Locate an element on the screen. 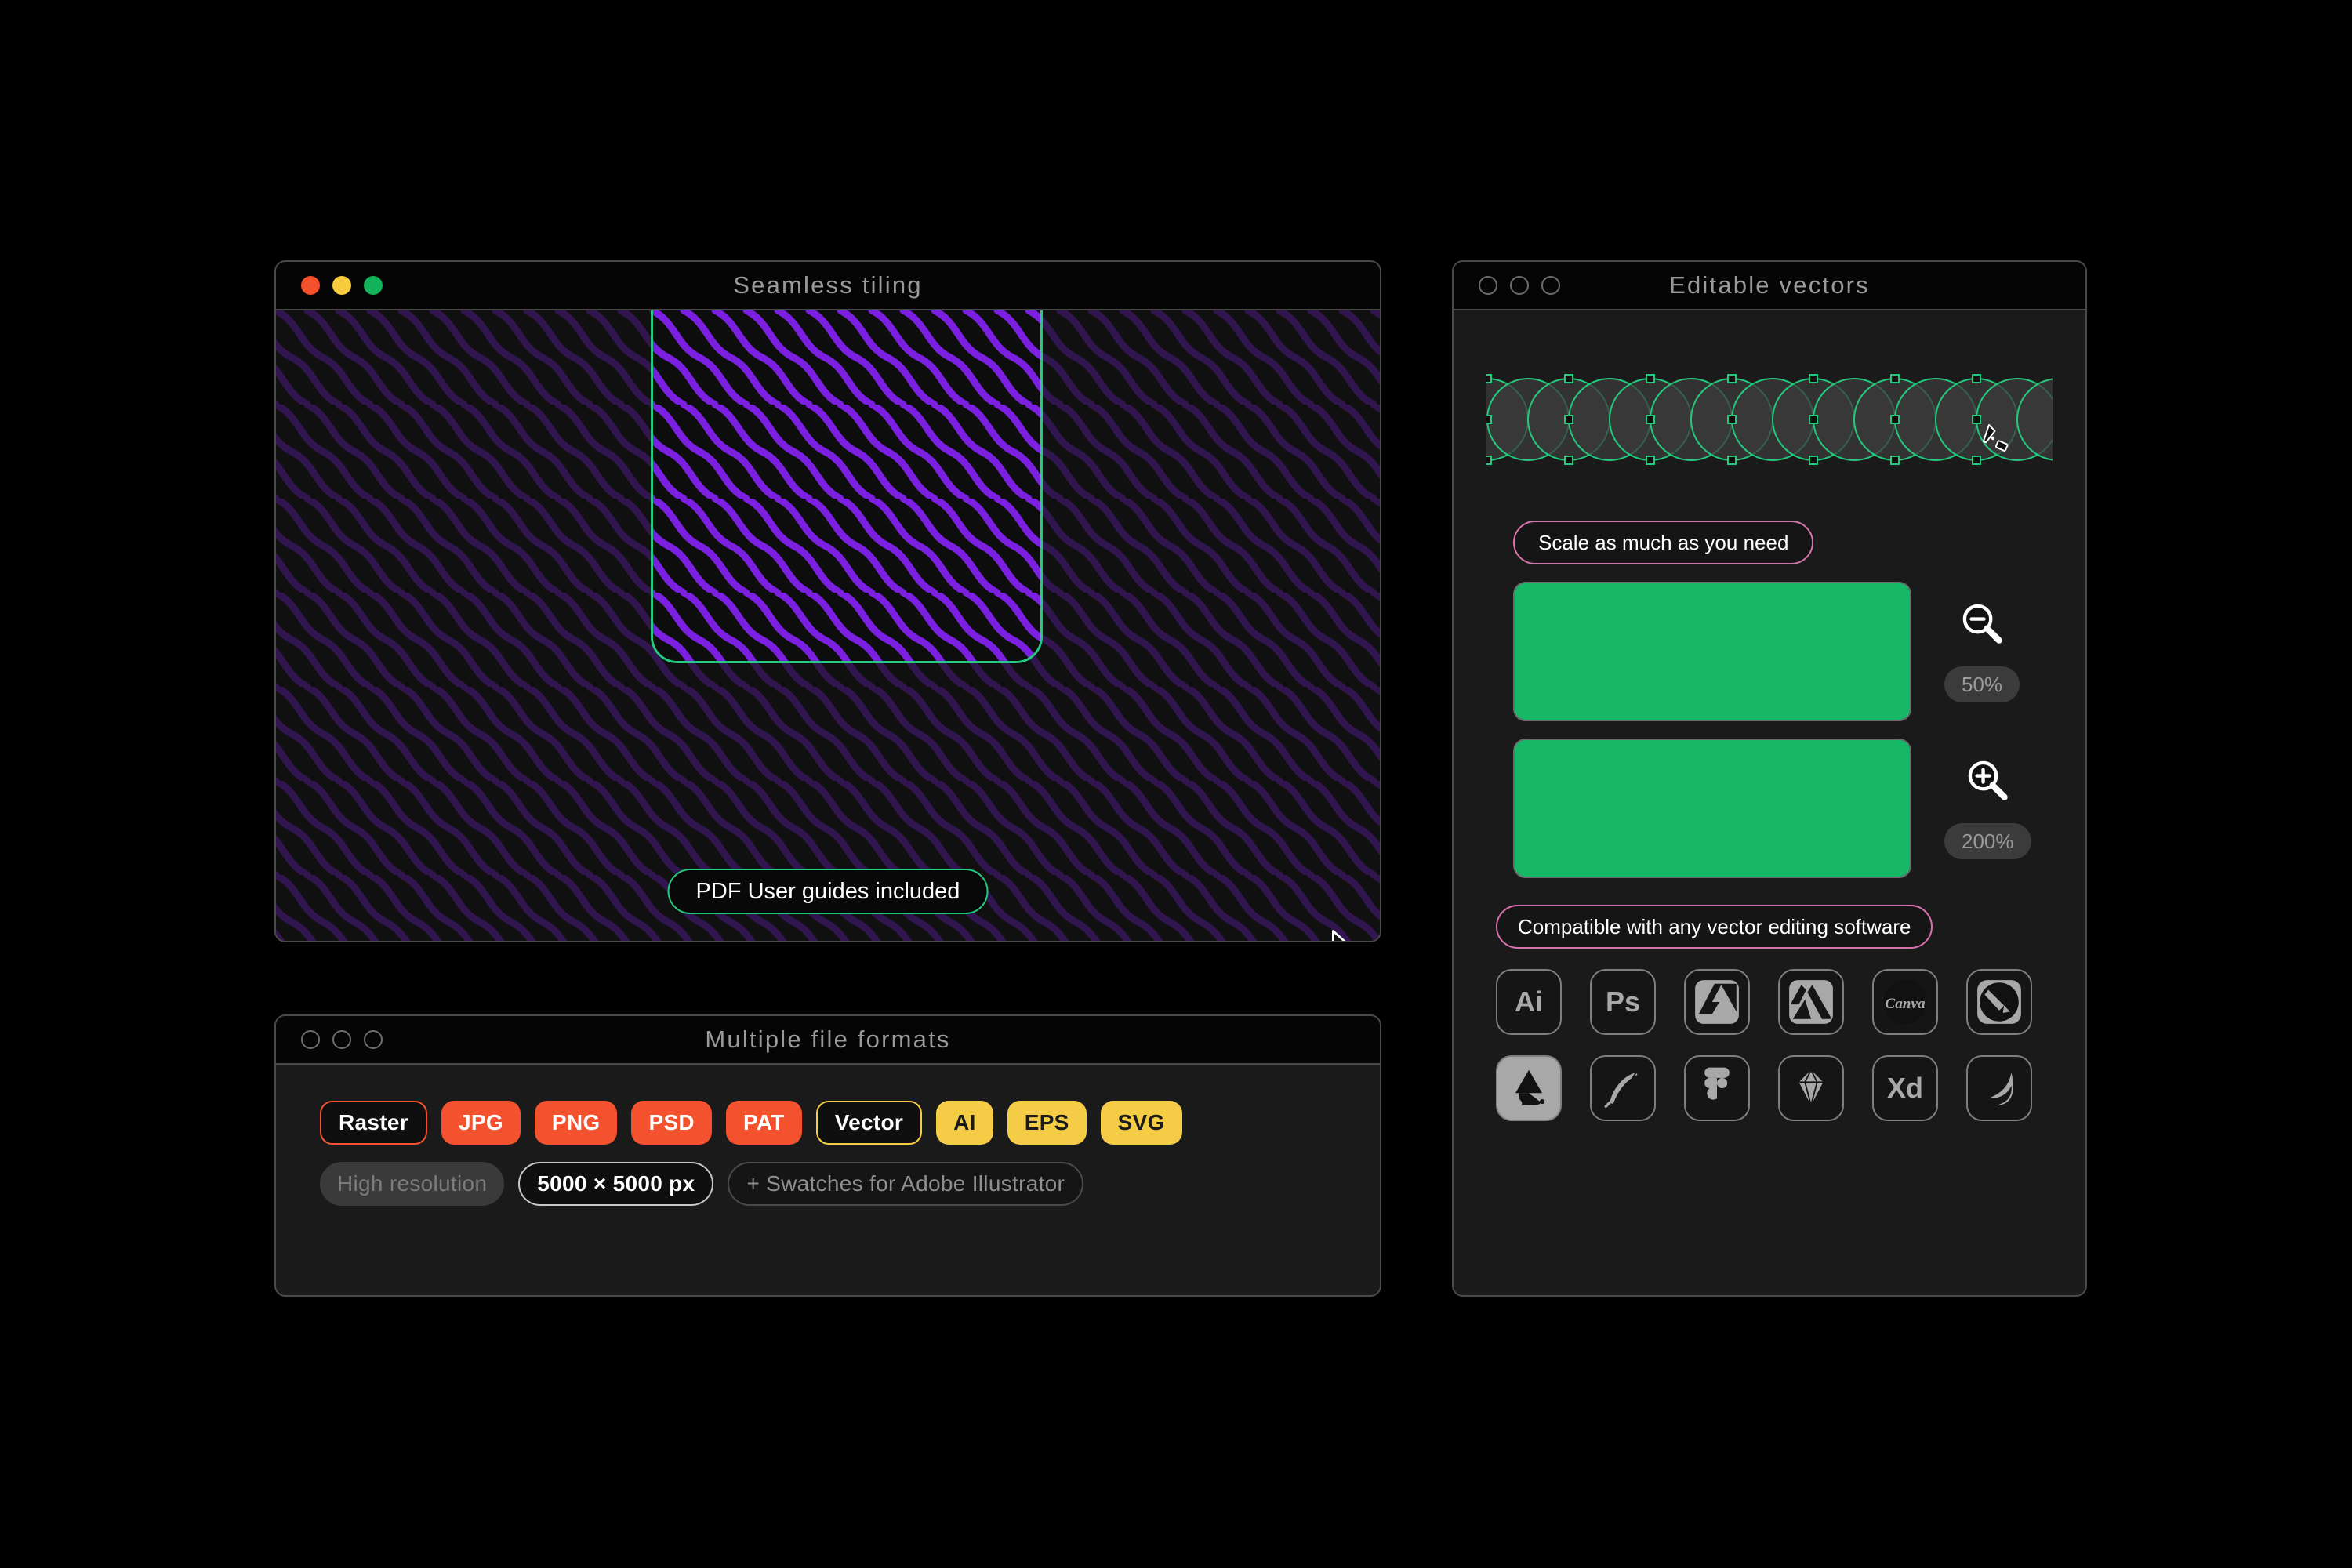  compatible-apps-row-1: Ai Ps Canva is located at coordinates (1774, 1002).